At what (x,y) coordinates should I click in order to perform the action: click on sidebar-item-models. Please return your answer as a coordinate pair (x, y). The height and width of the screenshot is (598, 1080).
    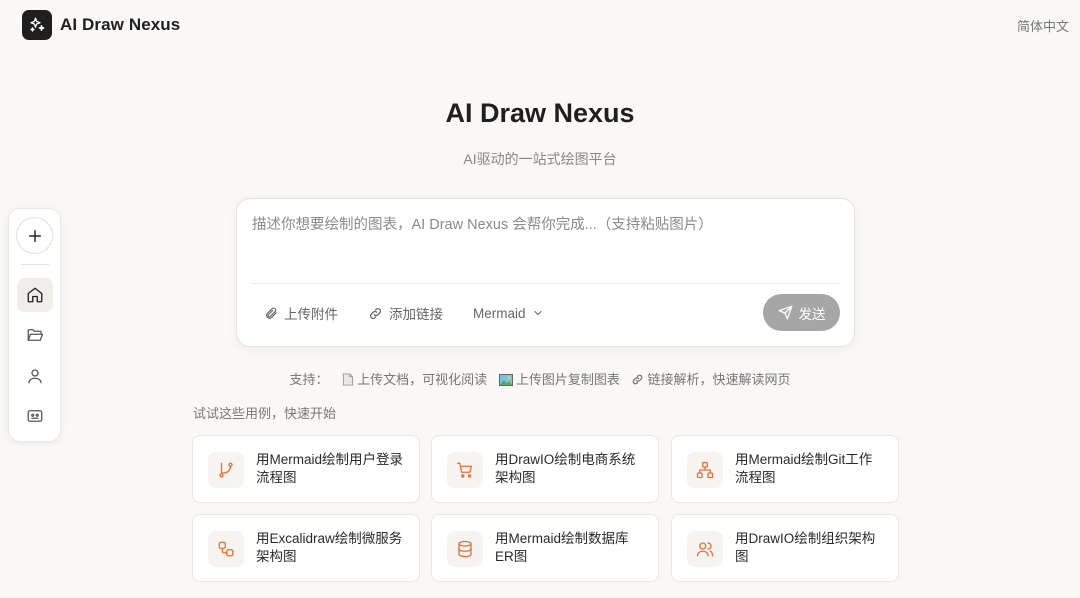
    Looking at the image, I should click on (35, 416).